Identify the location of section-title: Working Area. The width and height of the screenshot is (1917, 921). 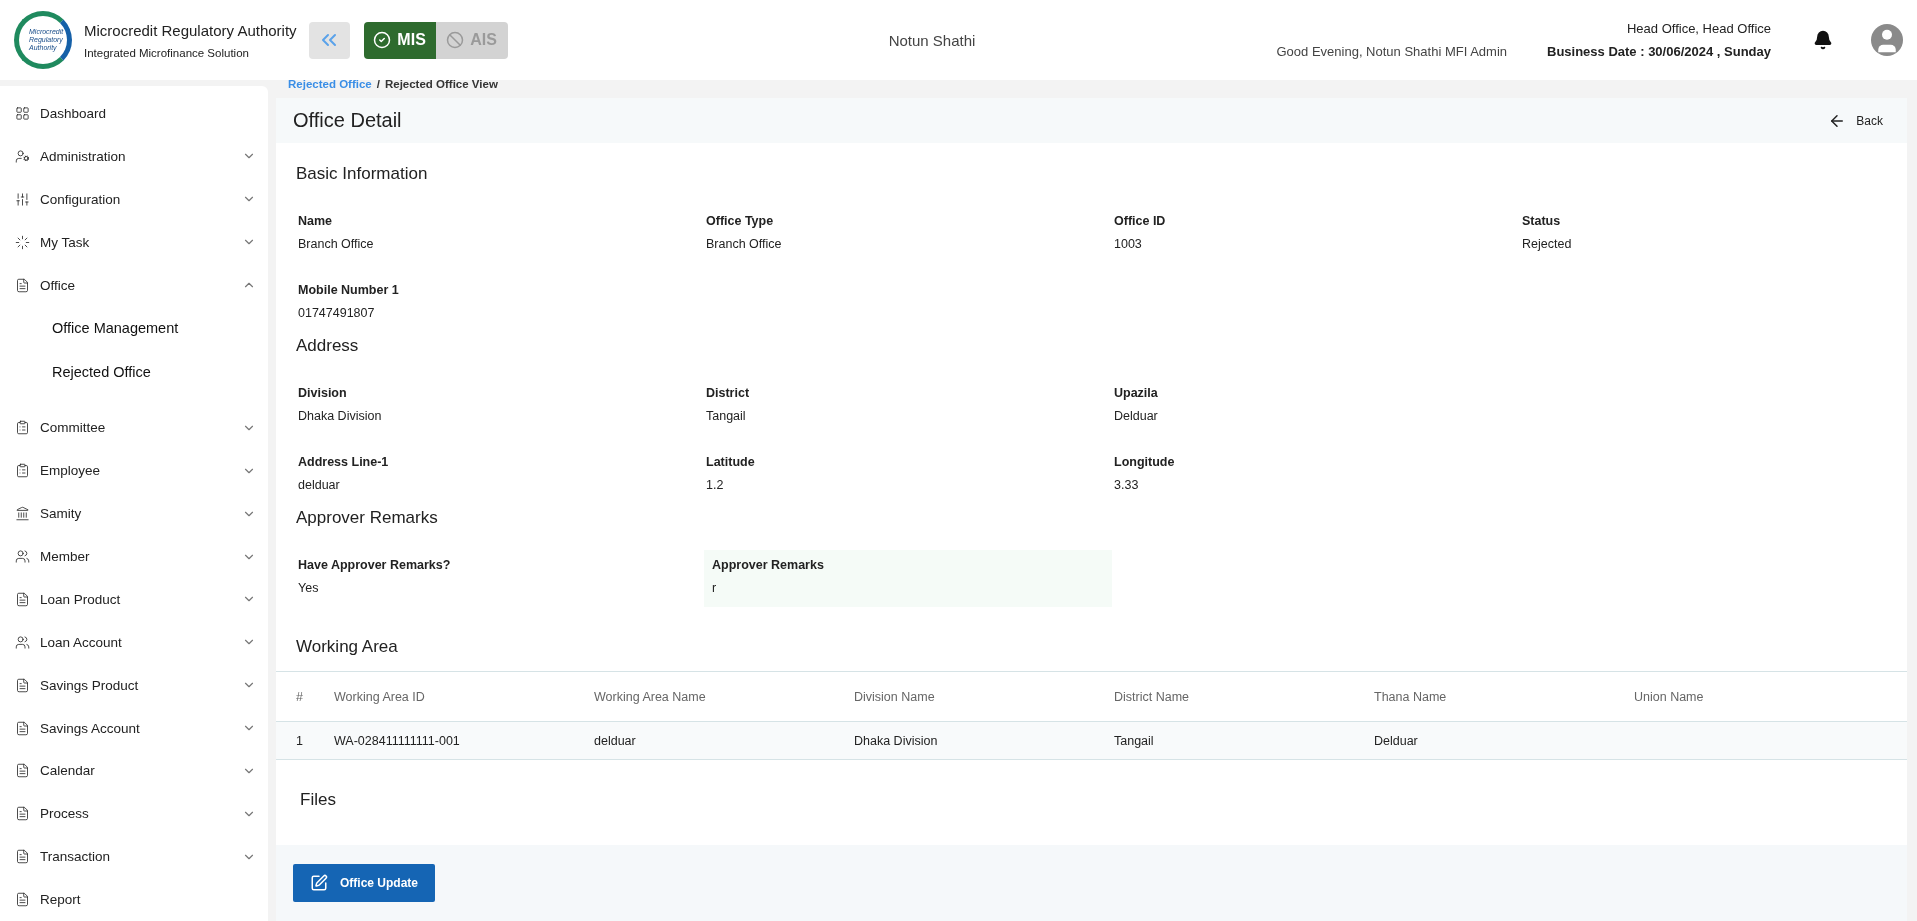
(347, 647).